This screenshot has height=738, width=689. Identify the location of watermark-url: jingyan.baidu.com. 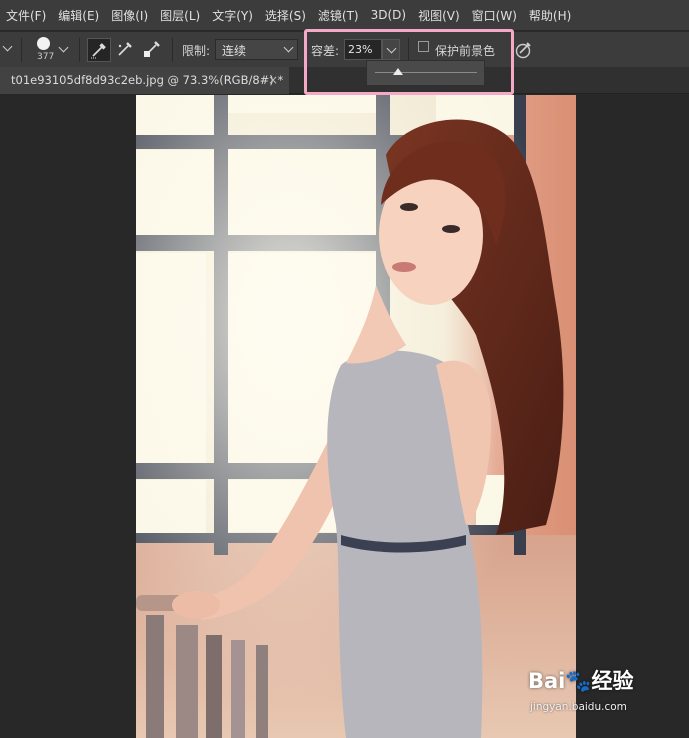
(578, 707).